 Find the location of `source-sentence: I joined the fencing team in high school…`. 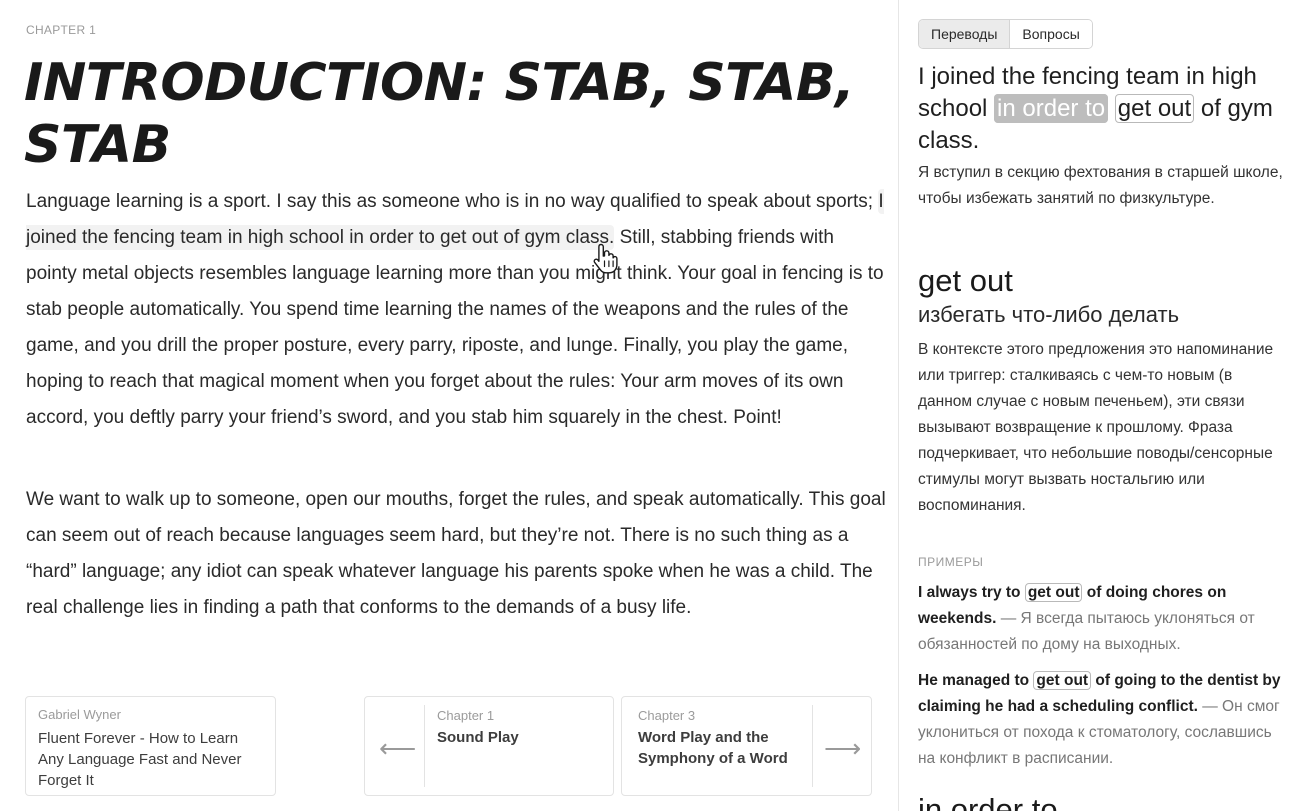

source-sentence: I joined the fencing team in high school… is located at coordinates (1100, 109).